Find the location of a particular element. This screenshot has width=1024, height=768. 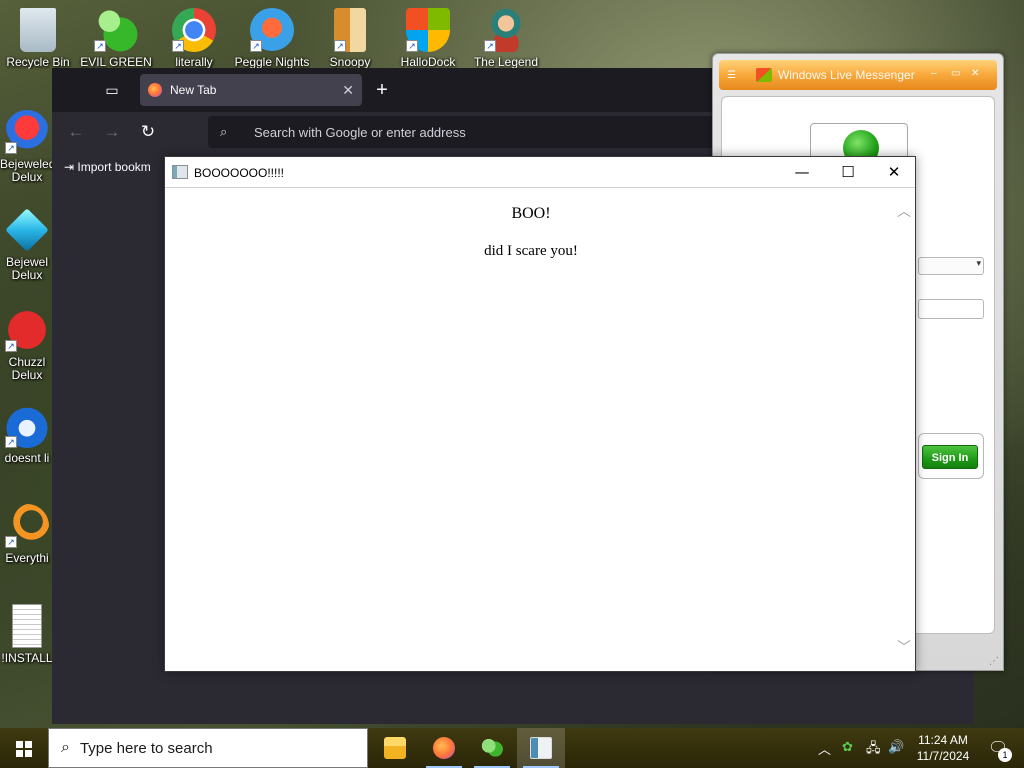

messenger-title: Windows Live Messenger is located at coordinates (846, 75).